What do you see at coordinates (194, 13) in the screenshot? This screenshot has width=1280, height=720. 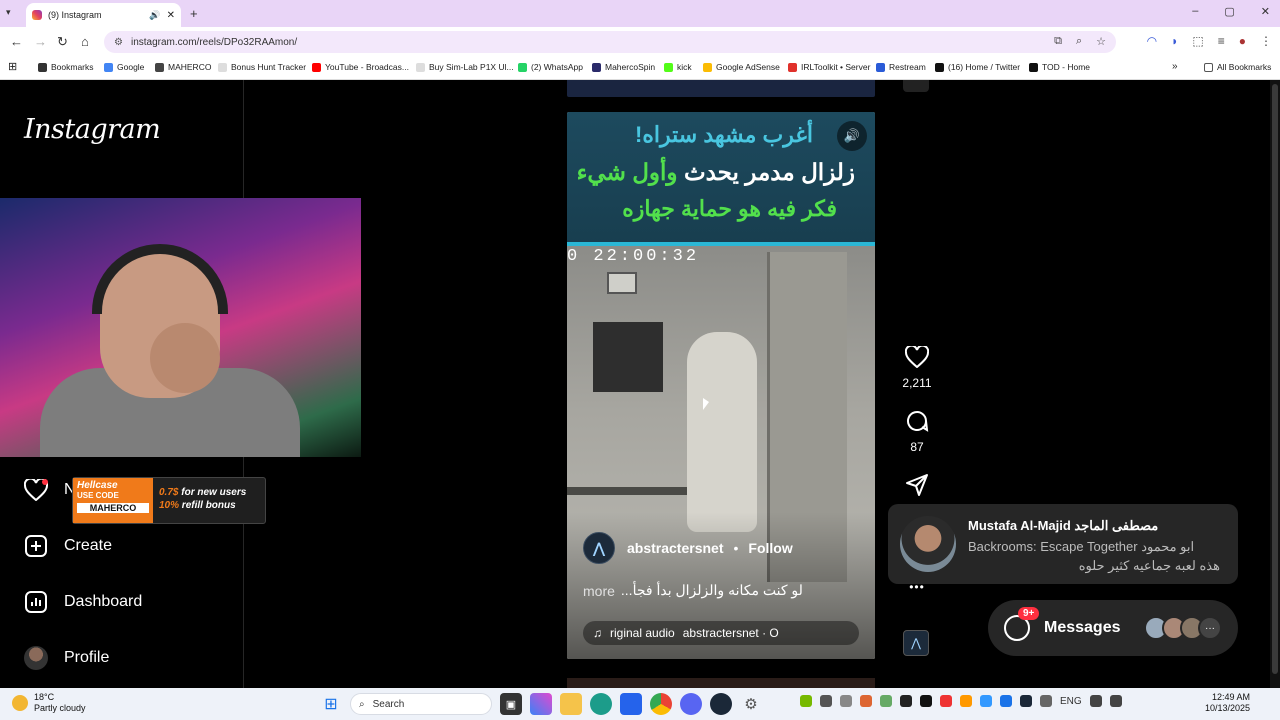 I see `new-tab-button: +` at bounding box center [194, 13].